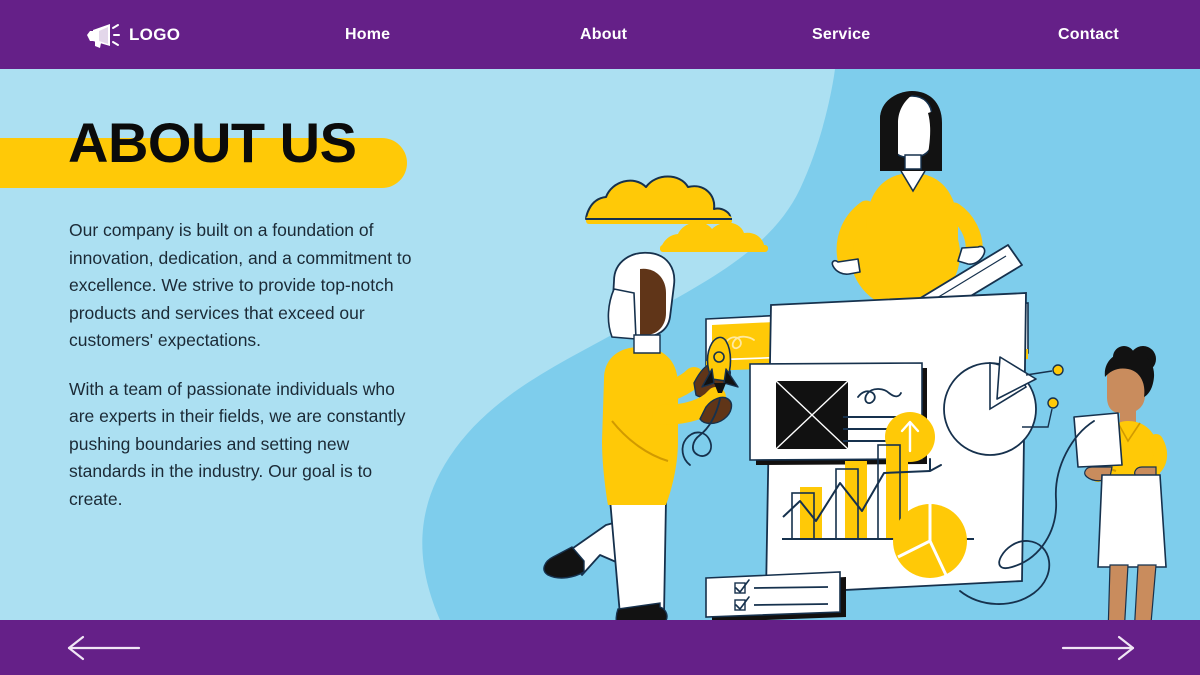 The height and width of the screenshot is (675, 1200). I want to click on arrow-right-icon, so click(1098, 647).